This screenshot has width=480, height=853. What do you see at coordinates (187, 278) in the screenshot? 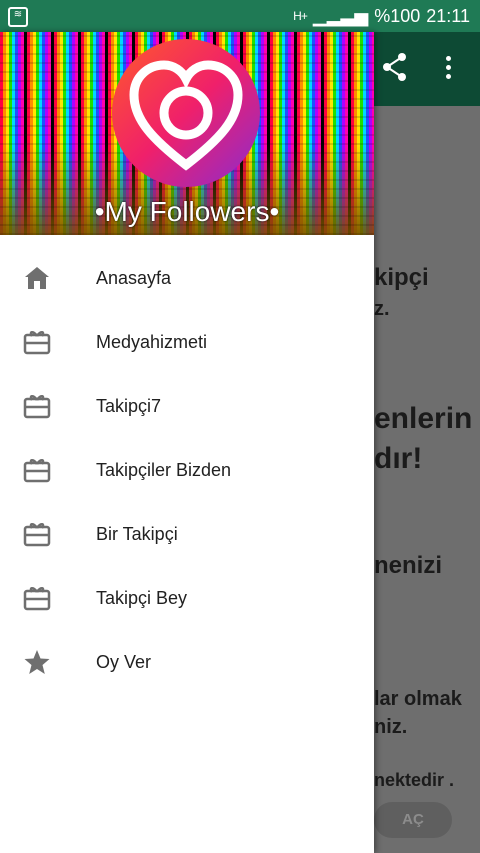
I see `menu-item-anasayfa: Anasayfa` at bounding box center [187, 278].